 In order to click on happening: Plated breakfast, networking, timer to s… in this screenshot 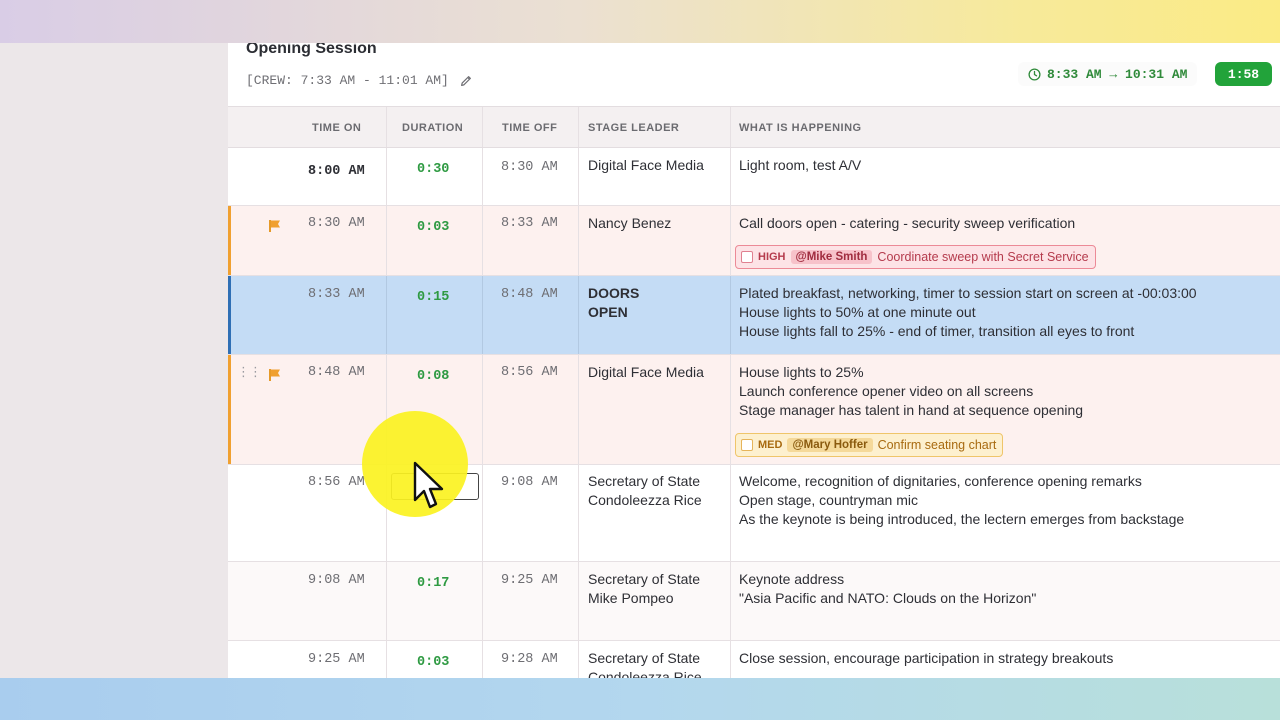, I will do `click(968, 312)`.